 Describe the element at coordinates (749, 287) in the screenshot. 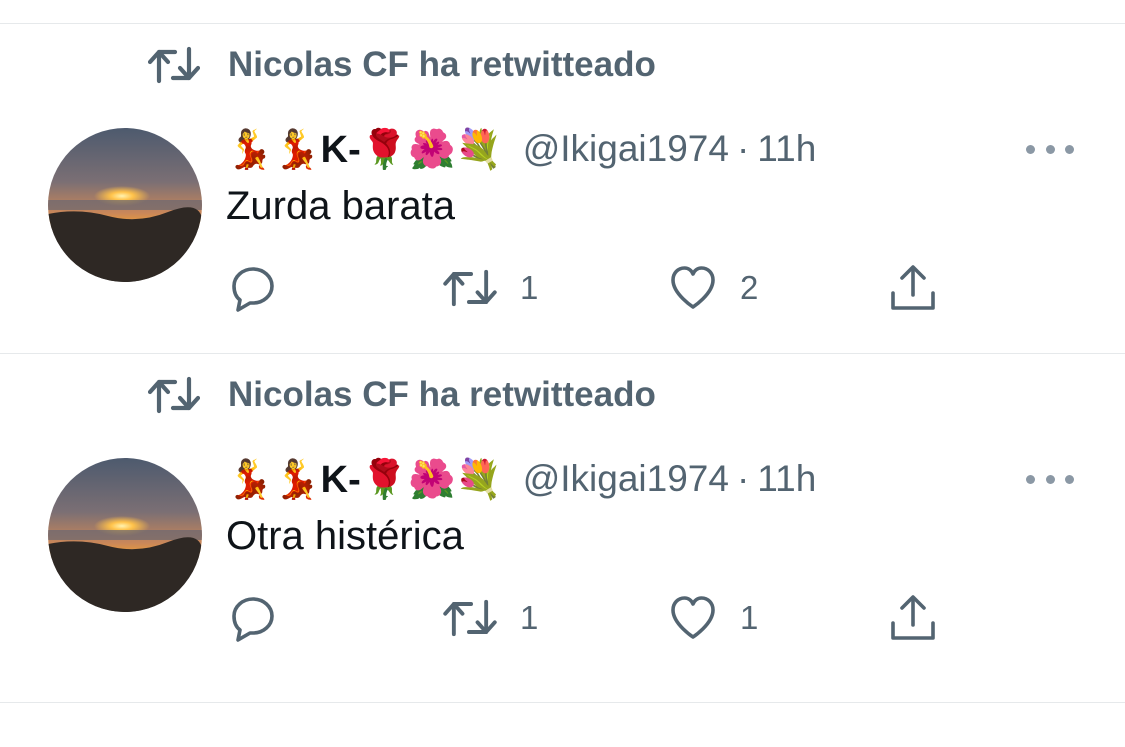

I see `like-count: 2` at that location.